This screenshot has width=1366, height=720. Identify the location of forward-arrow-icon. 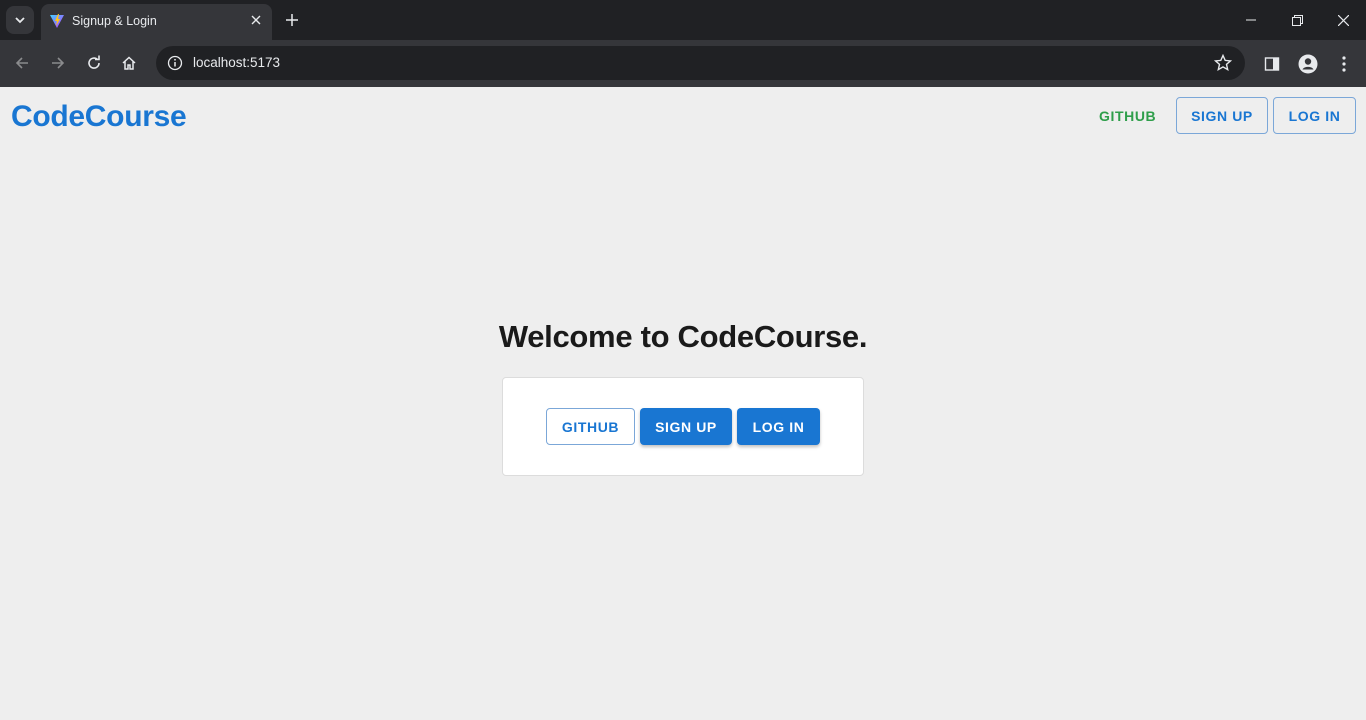
(58, 63).